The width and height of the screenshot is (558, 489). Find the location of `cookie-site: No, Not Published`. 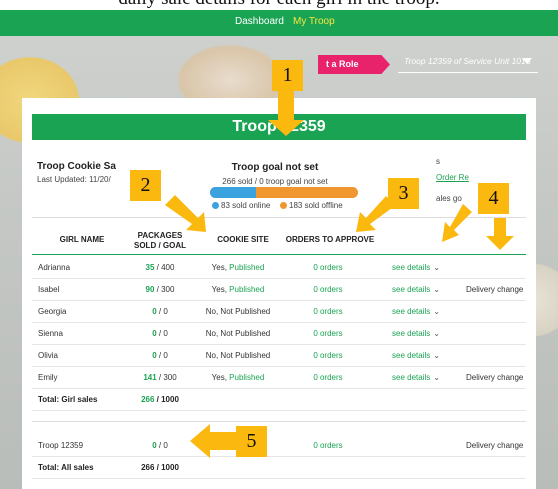

cookie-site: No, Not Published is located at coordinates (238, 311).